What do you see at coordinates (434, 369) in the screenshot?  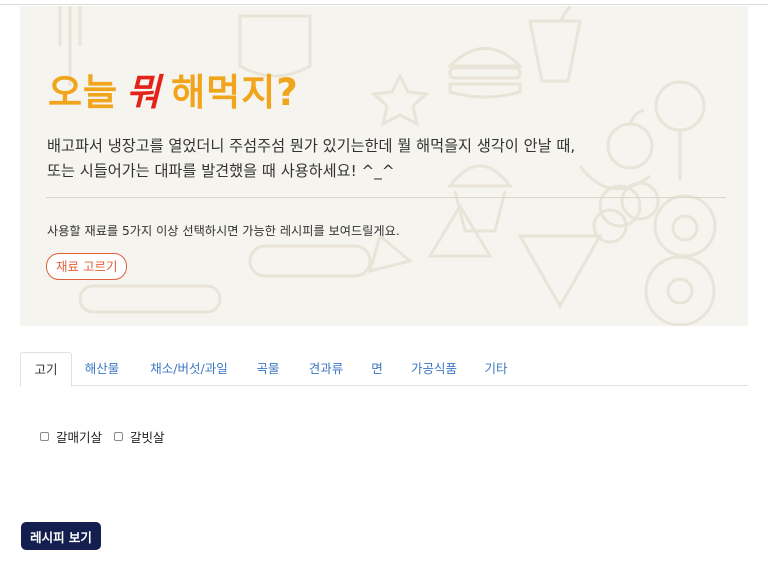 I see `tab-processed-food: 가공식품` at bounding box center [434, 369].